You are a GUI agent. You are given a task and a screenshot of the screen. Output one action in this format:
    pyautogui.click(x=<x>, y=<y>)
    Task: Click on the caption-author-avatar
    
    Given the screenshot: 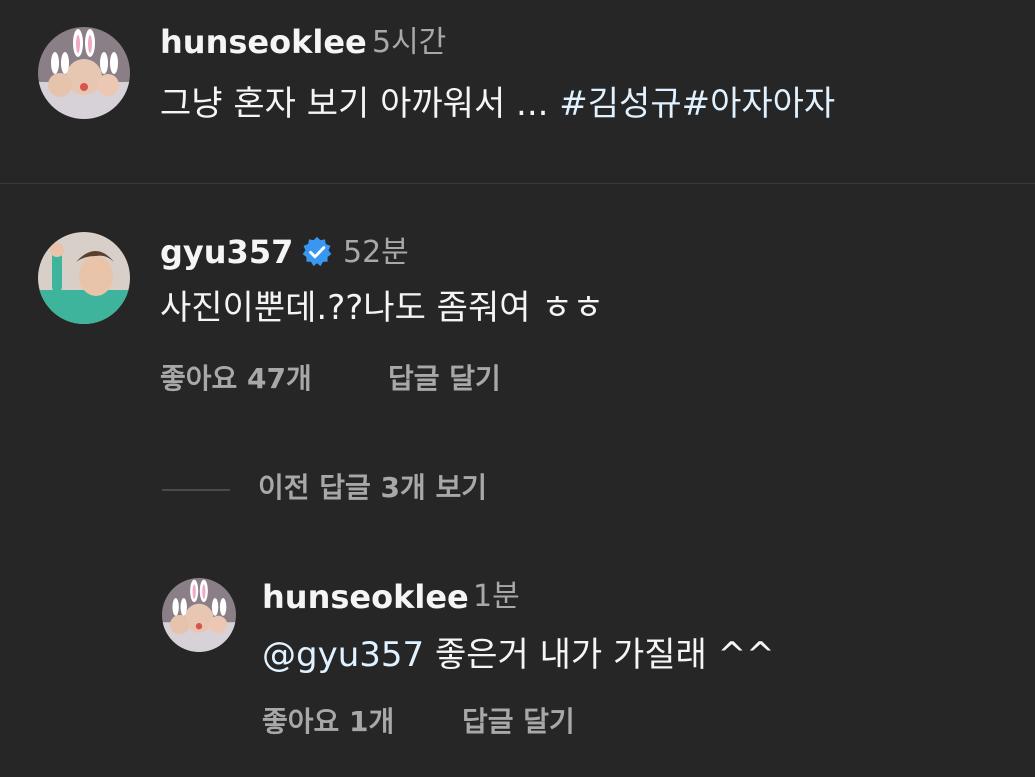 What is the action you would take?
    pyautogui.click(x=84, y=73)
    